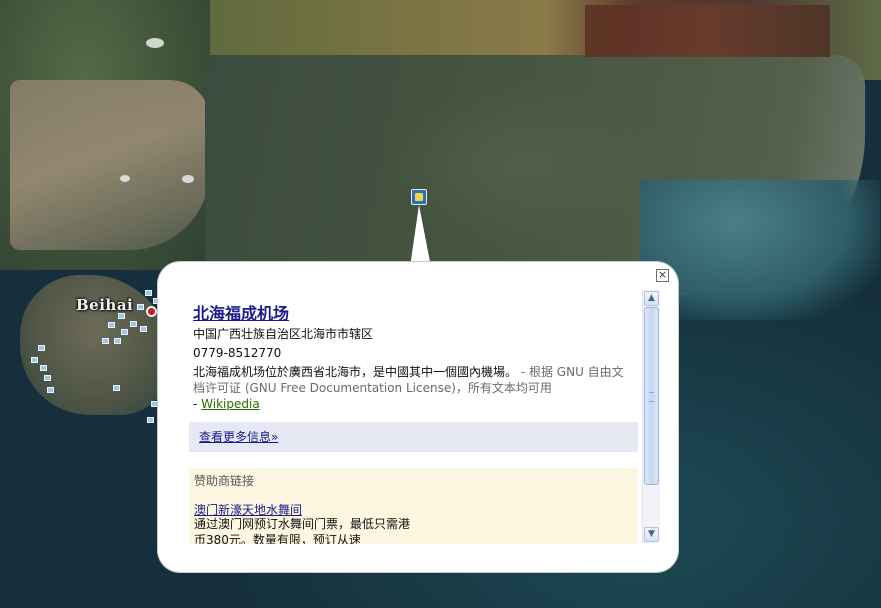 The width and height of the screenshot is (881, 608). What do you see at coordinates (413, 437) in the screenshot?
I see `more-info-box: 查看更多信息»` at bounding box center [413, 437].